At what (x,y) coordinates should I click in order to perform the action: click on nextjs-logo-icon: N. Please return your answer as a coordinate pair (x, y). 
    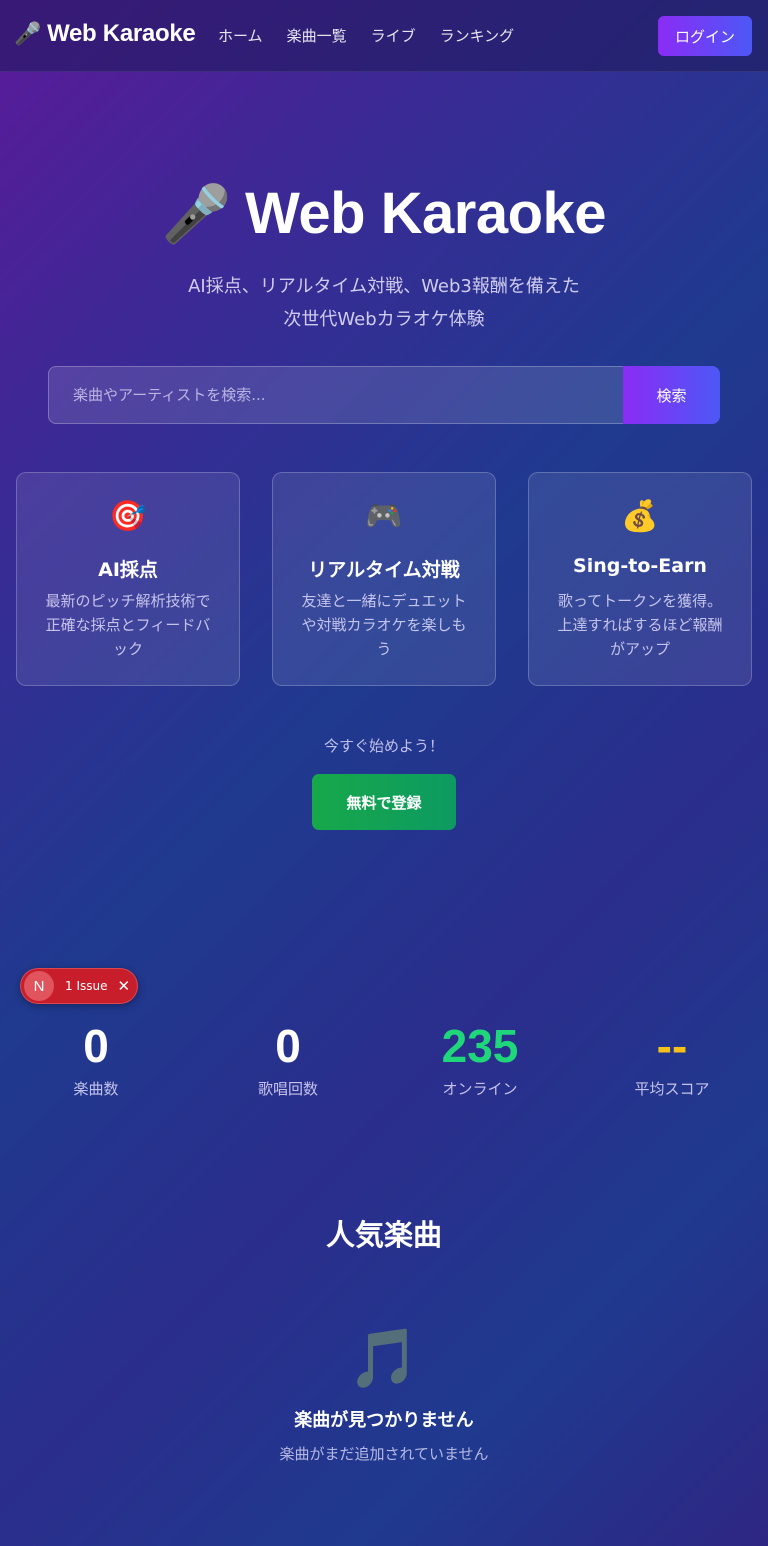
    Looking at the image, I should click on (39, 986).